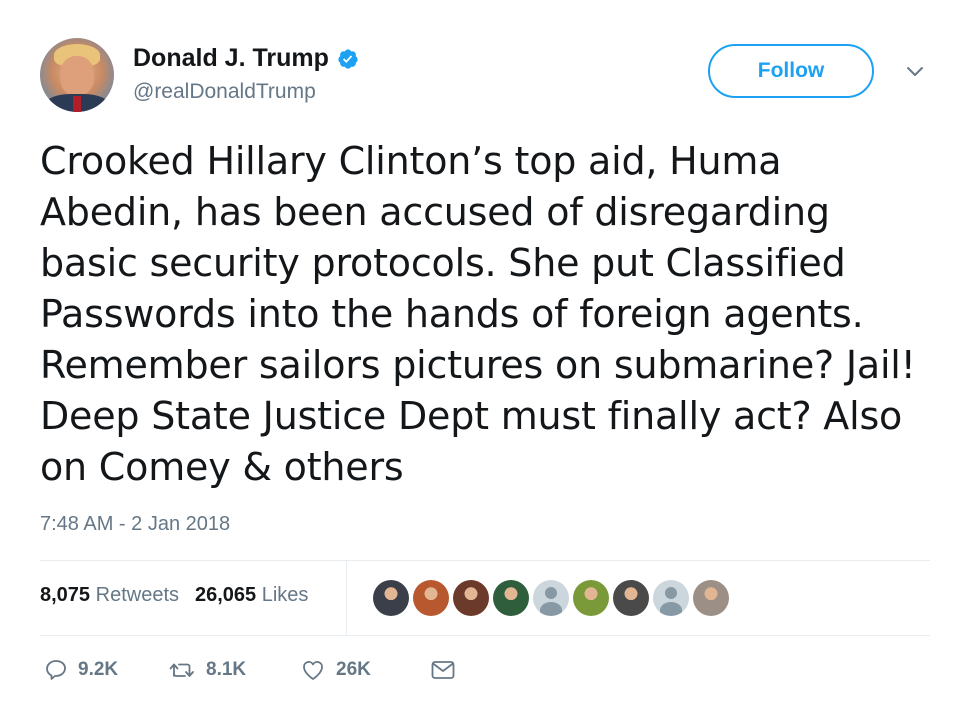  I want to click on divider-top, so click(485, 560).